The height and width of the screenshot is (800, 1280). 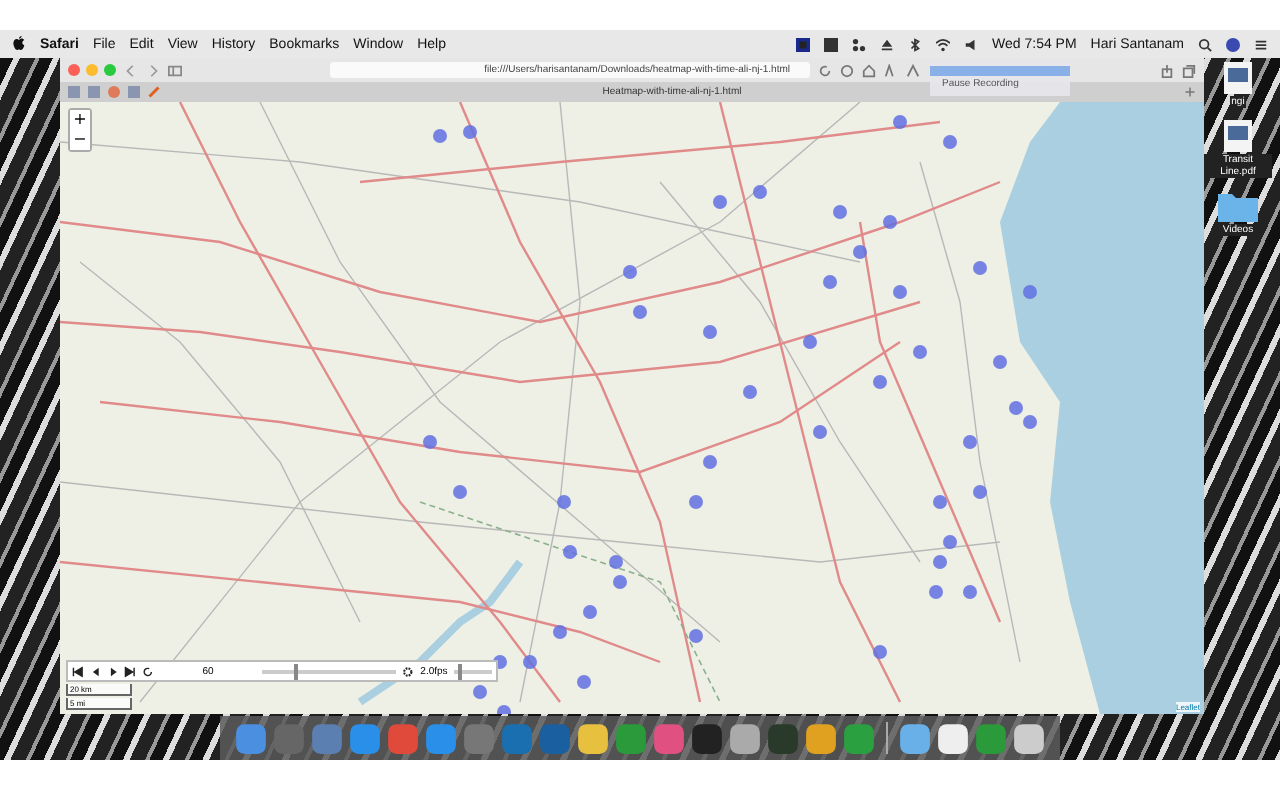 I want to click on circle-icon, so click(x=847, y=70).